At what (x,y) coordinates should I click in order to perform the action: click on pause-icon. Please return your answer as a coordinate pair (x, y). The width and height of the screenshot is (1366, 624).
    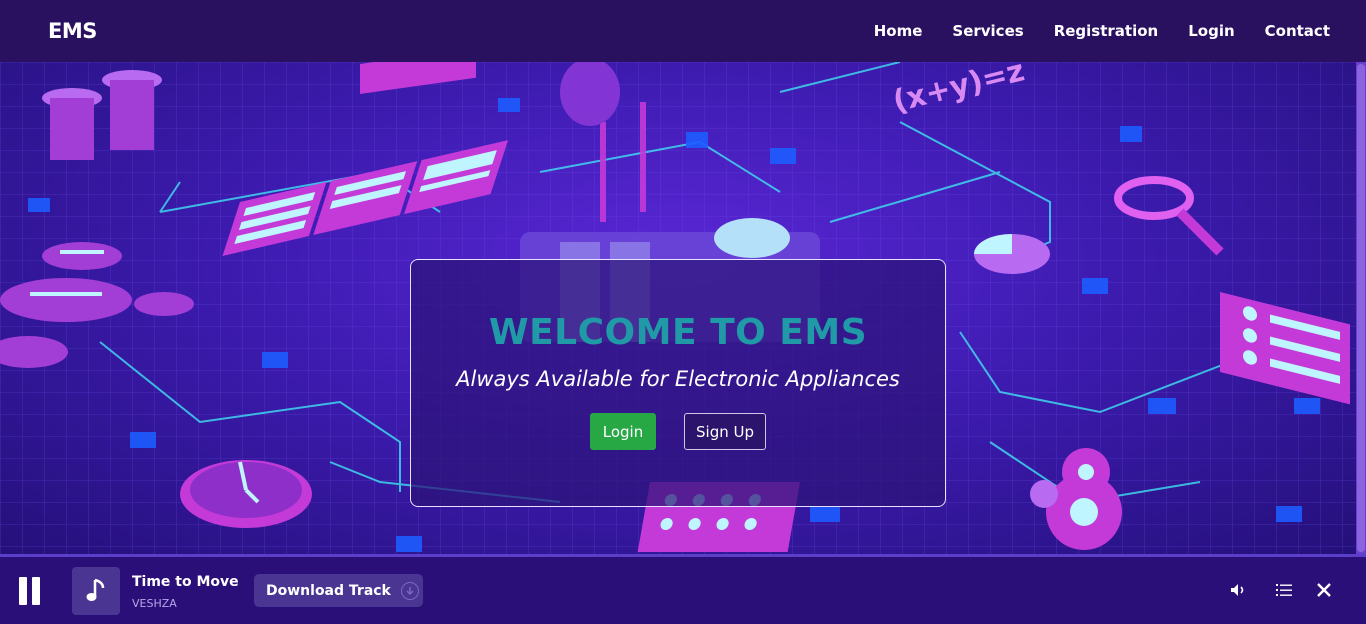
    Looking at the image, I should click on (30, 591).